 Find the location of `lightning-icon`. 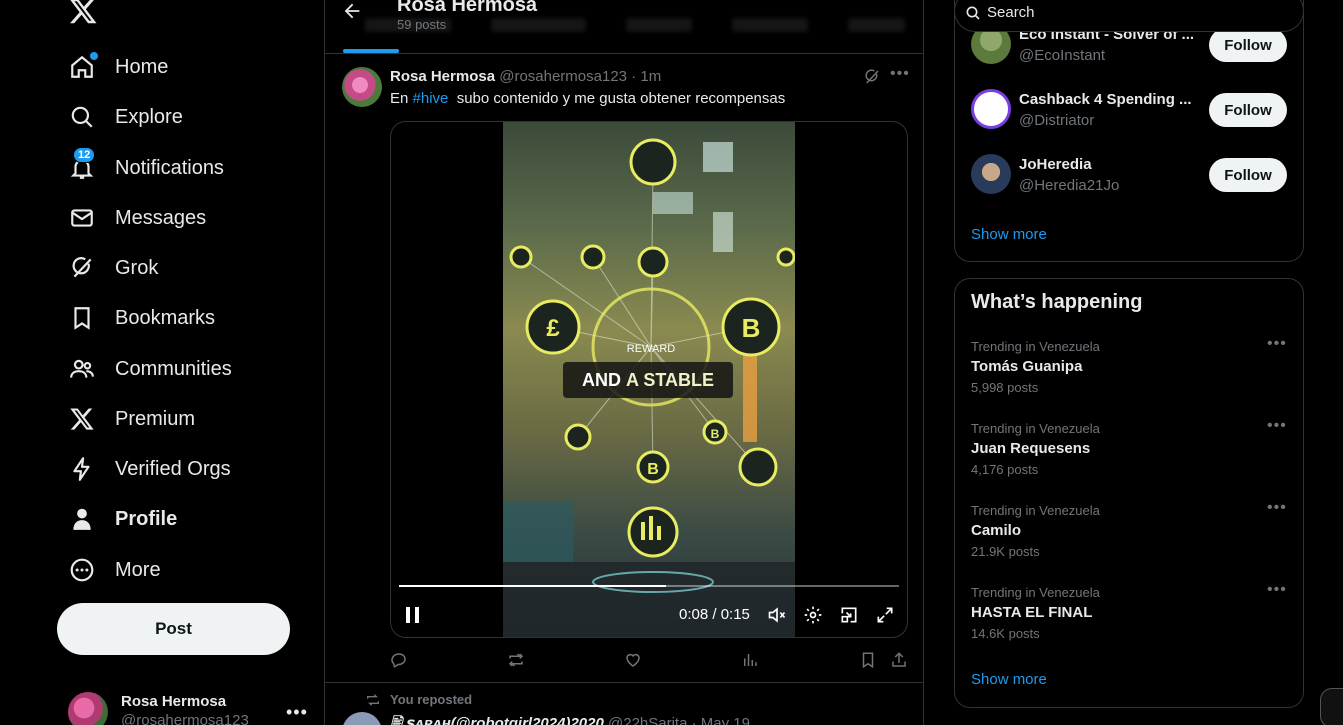

lightning-icon is located at coordinates (82, 469).